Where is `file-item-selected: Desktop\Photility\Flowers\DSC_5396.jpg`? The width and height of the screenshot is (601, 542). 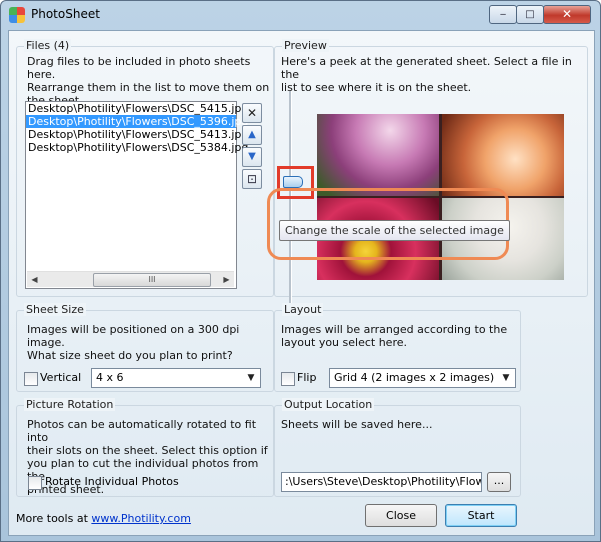 file-item-selected: Desktop\Photility\Flowers\DSC_5396.jpg is located at coordinates (137, 121).